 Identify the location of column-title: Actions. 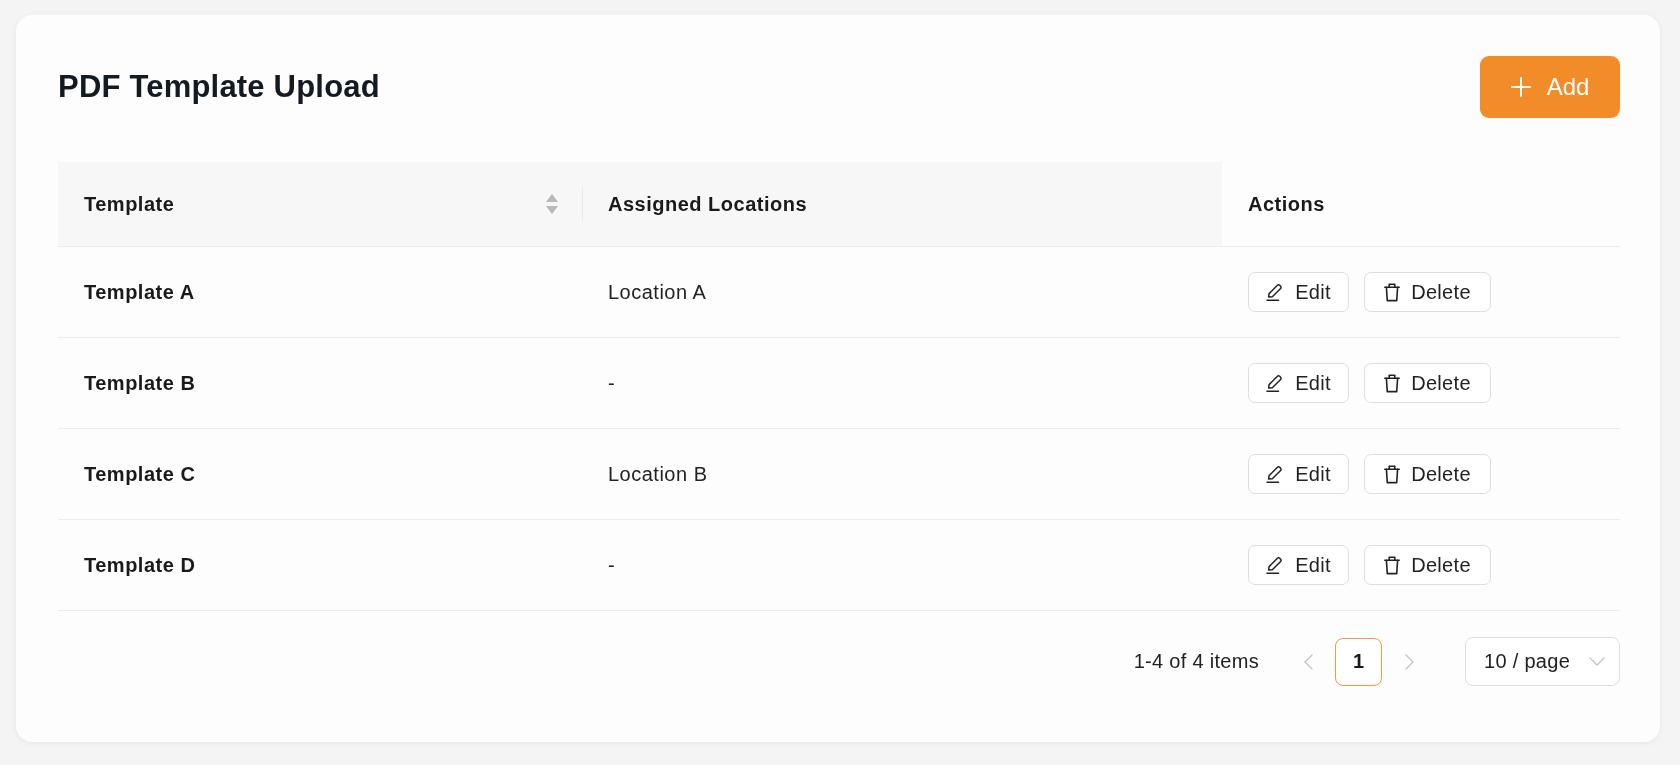
(1286, 204).